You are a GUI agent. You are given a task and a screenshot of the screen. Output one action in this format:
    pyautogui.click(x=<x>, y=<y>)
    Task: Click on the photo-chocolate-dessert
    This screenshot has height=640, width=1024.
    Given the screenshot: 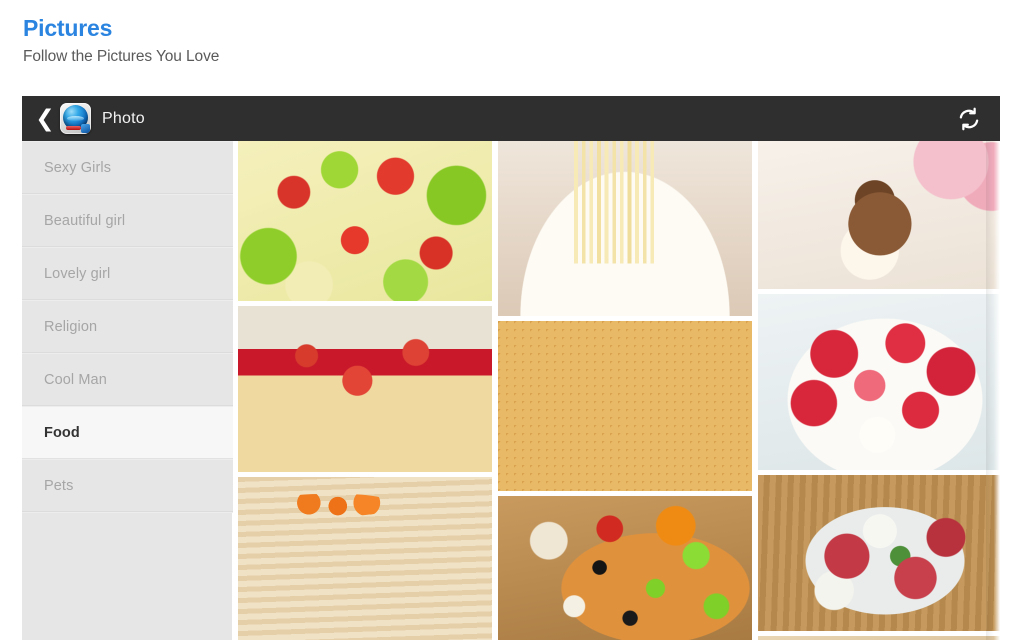 What is the action you would take?
    pyautogui.click(x=879, y=215)
    